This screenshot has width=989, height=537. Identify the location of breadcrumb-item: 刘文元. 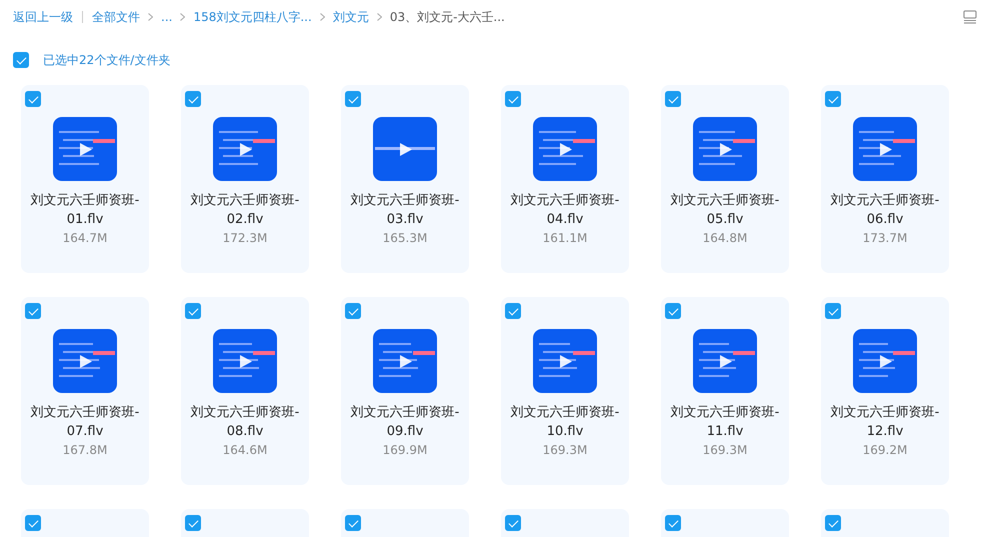
(350, 17).